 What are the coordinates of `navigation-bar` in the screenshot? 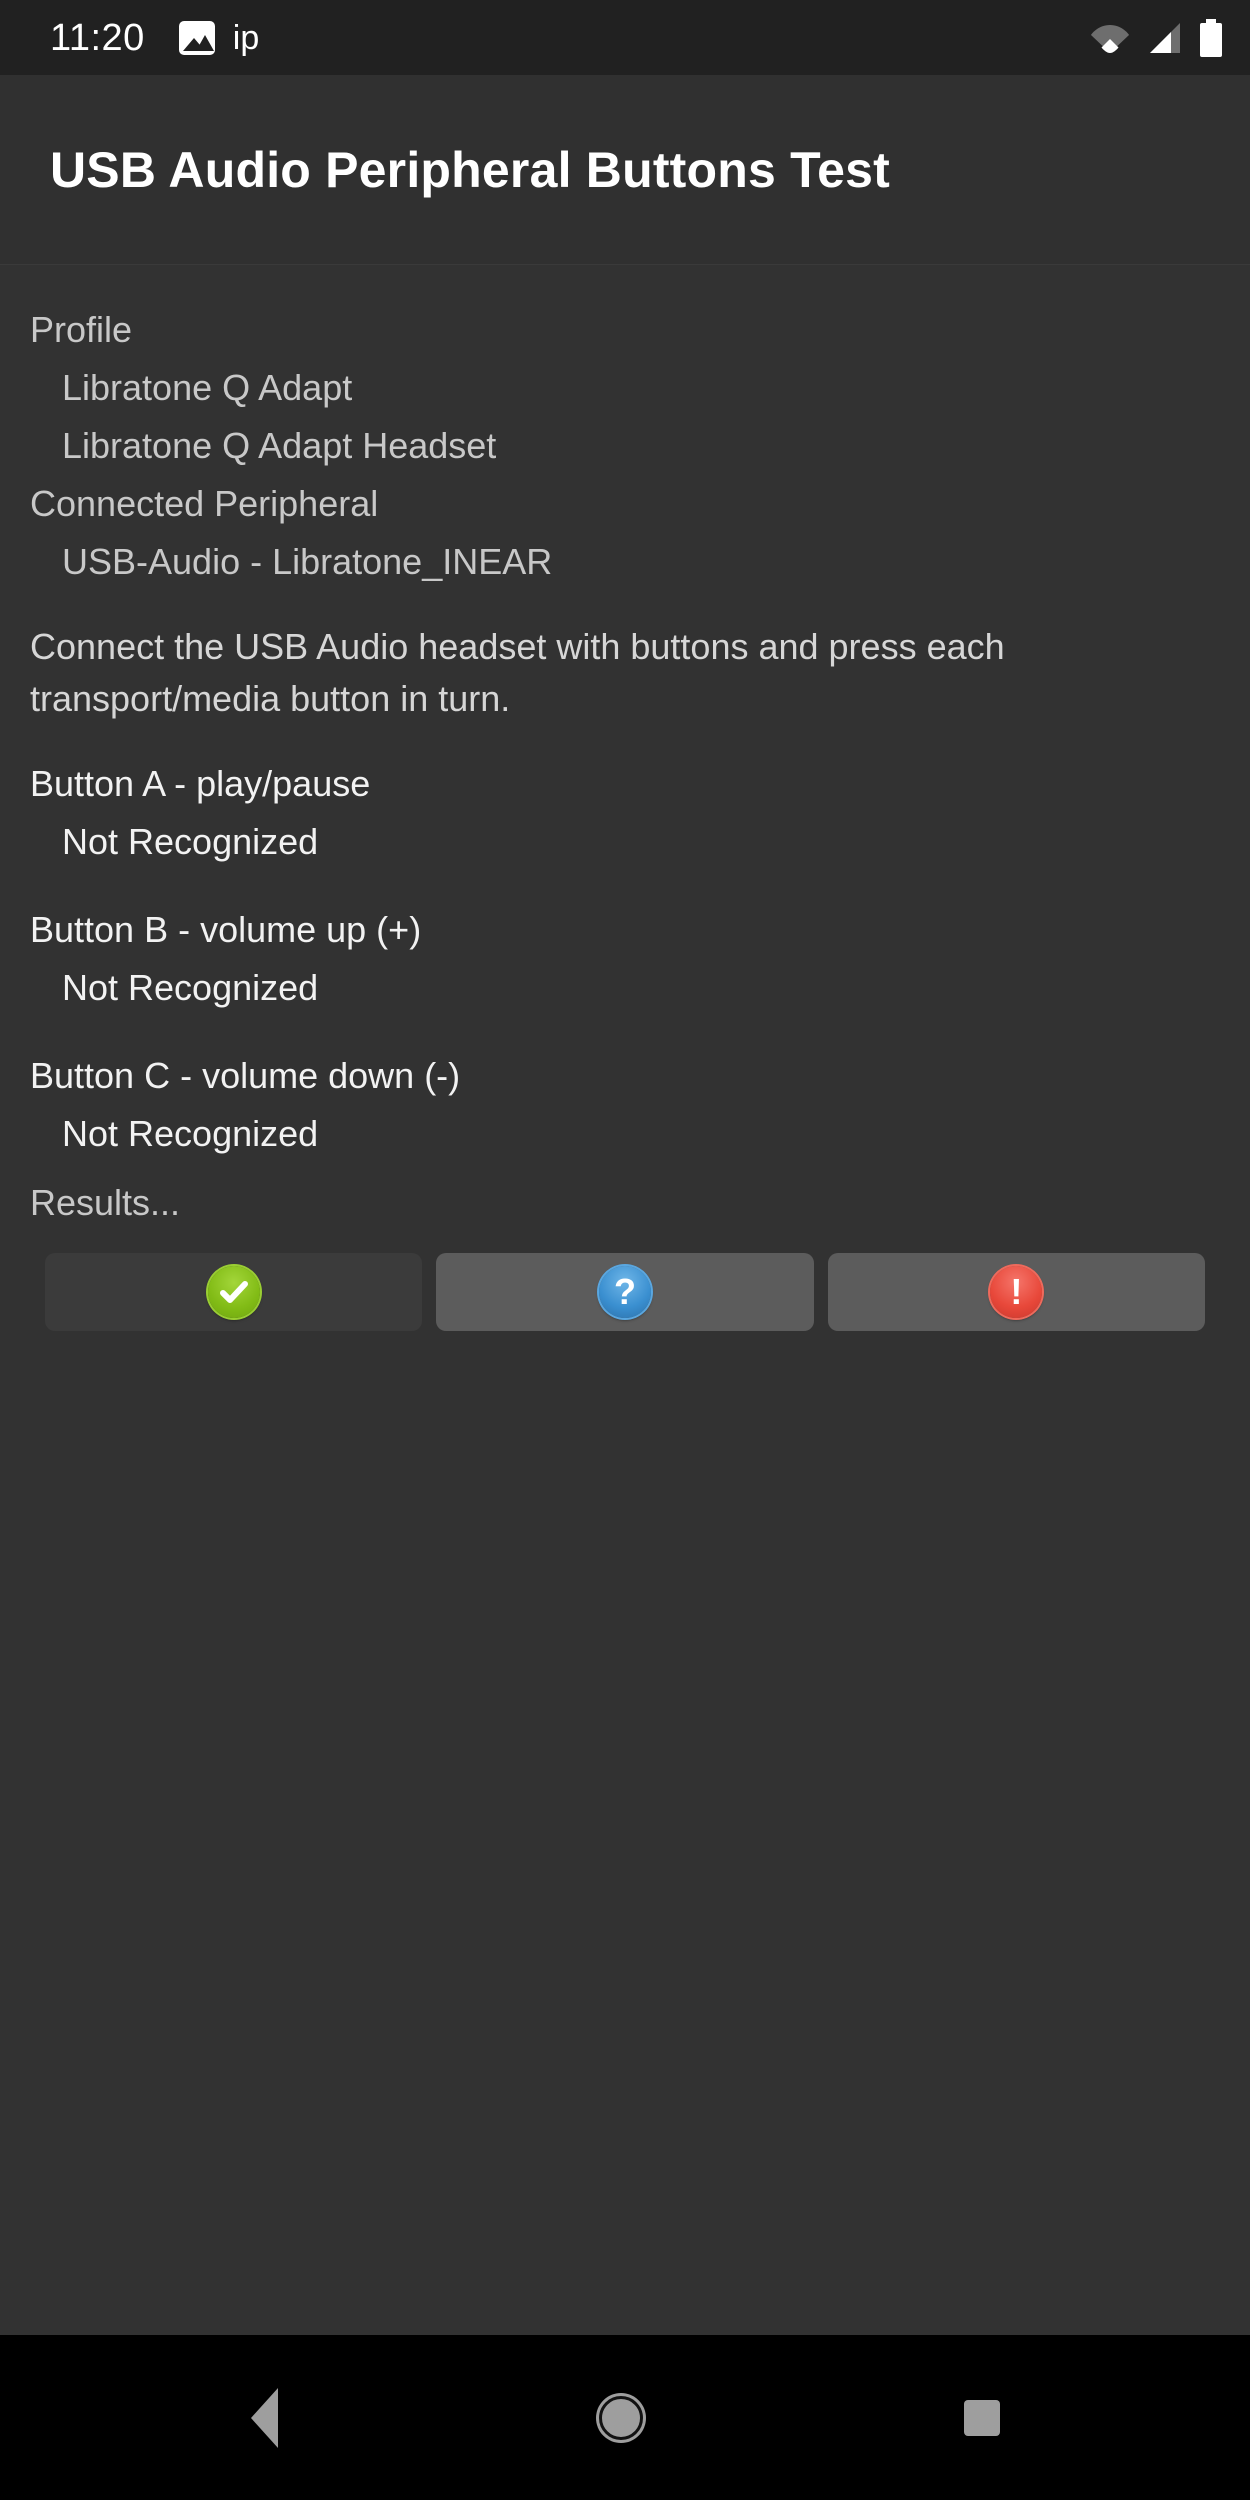 It's located at (625, 2417).